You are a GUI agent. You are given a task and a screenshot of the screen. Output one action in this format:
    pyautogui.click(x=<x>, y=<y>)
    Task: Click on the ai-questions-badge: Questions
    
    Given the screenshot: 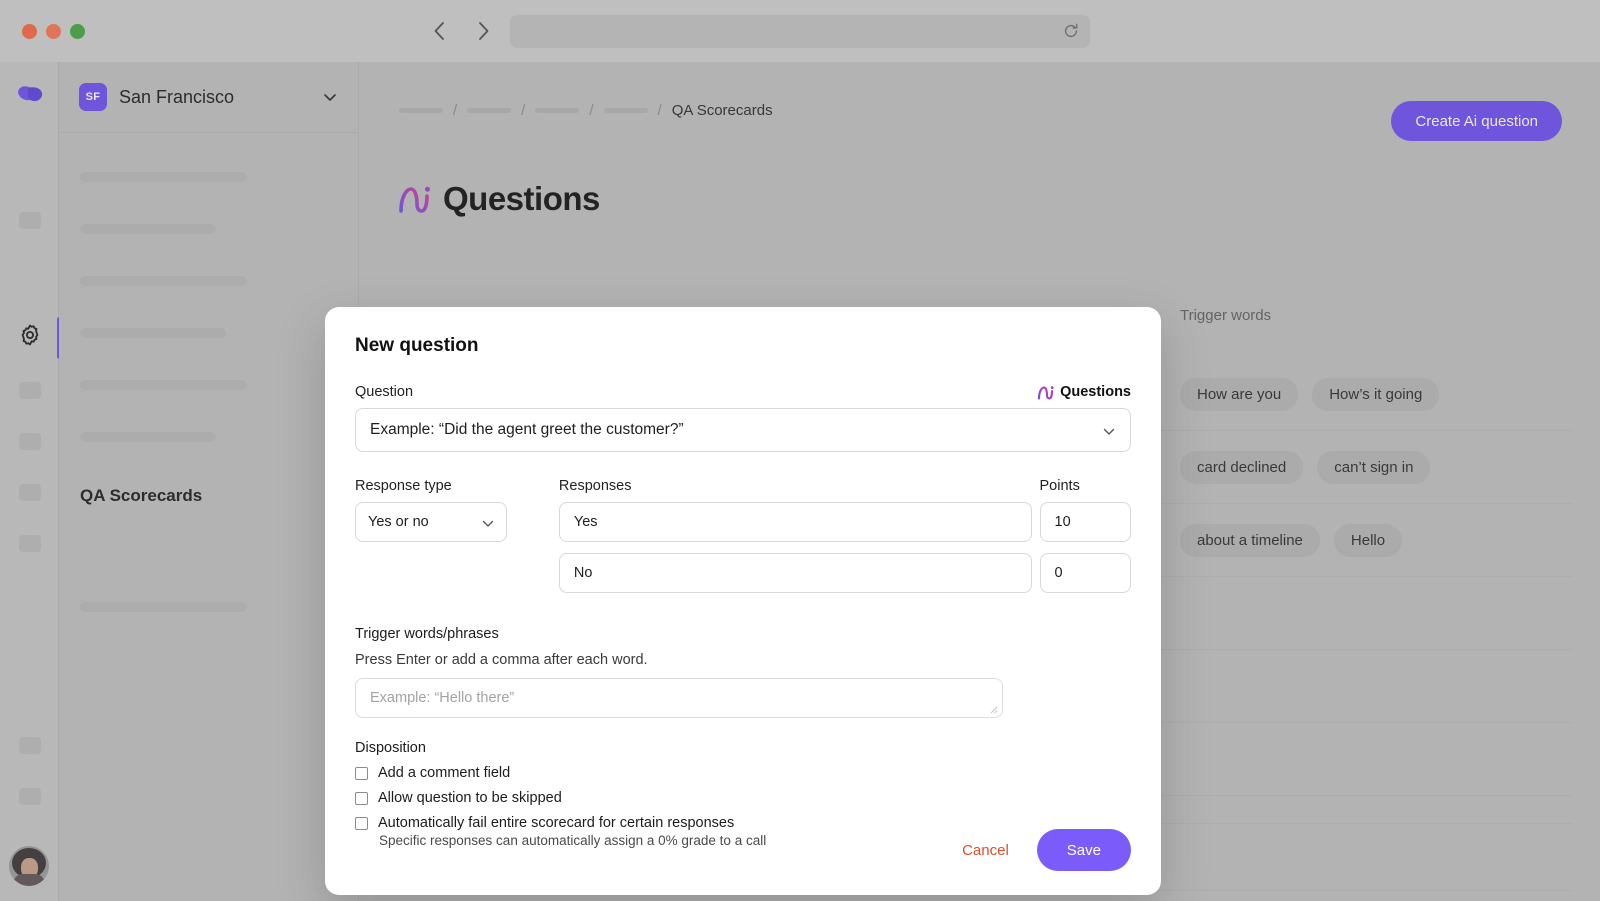 What is the action you would take?
    pyautogui.click(x=1084, y=392)
    